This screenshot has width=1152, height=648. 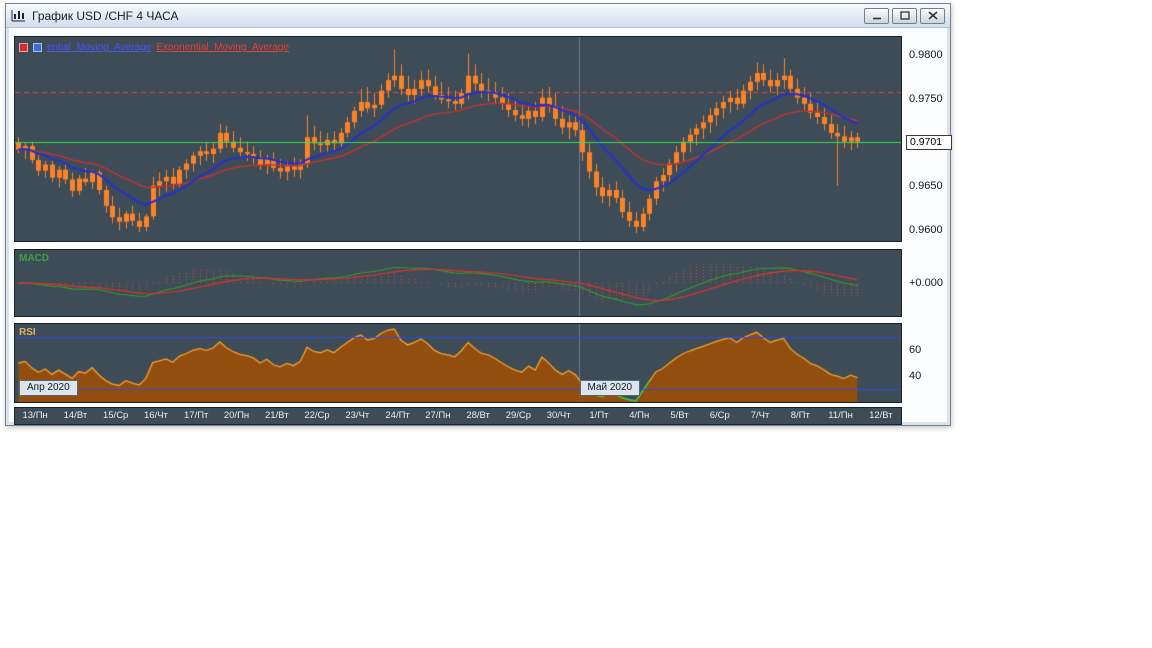 What do you see at coordinates (840, 415) in the screenshot?
I see `x-axis-label: 11/Пн` at bounding box center [840, 415].